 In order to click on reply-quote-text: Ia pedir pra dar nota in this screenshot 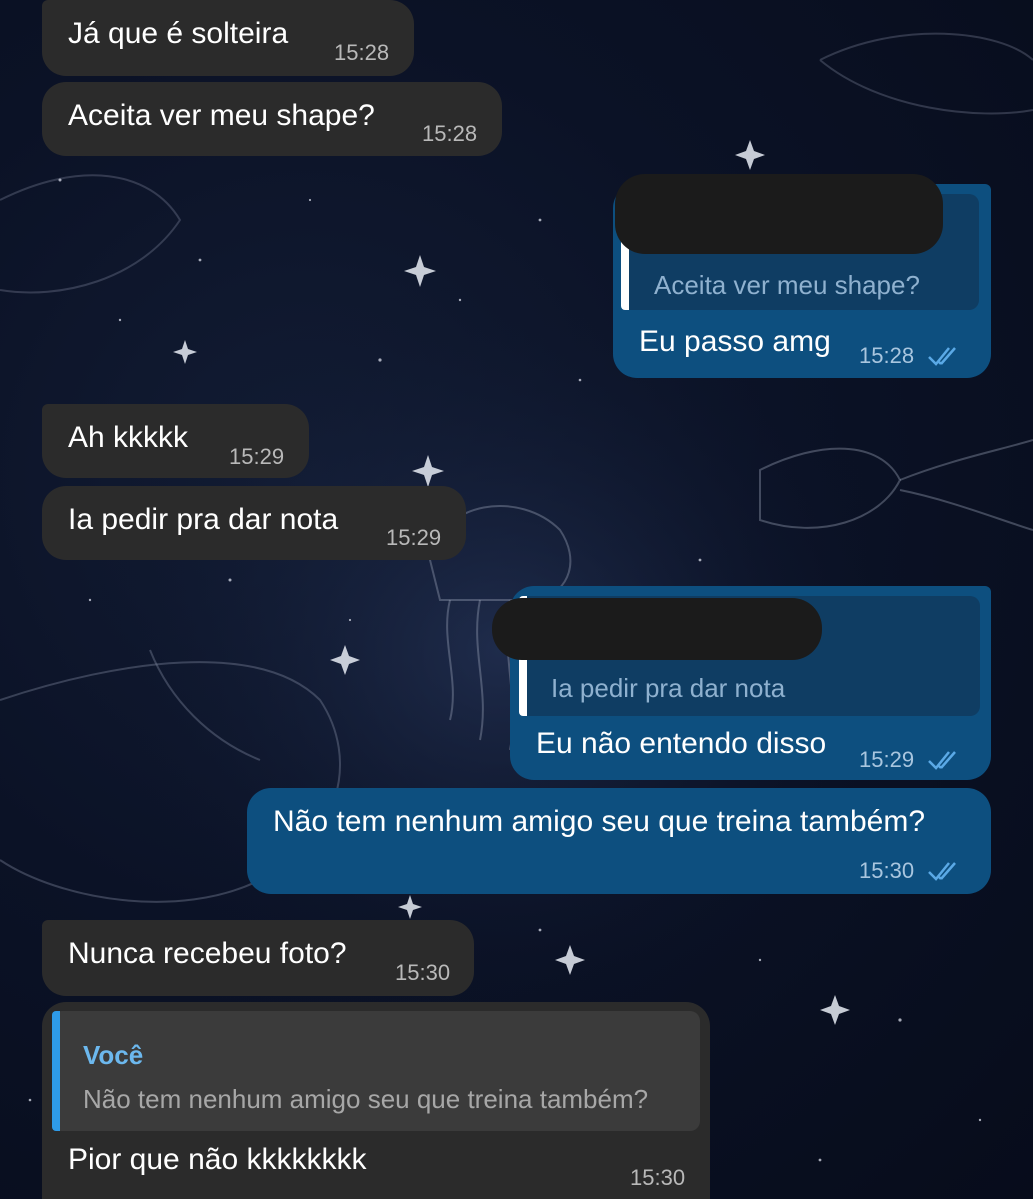, I will do `click(668, 688)`.